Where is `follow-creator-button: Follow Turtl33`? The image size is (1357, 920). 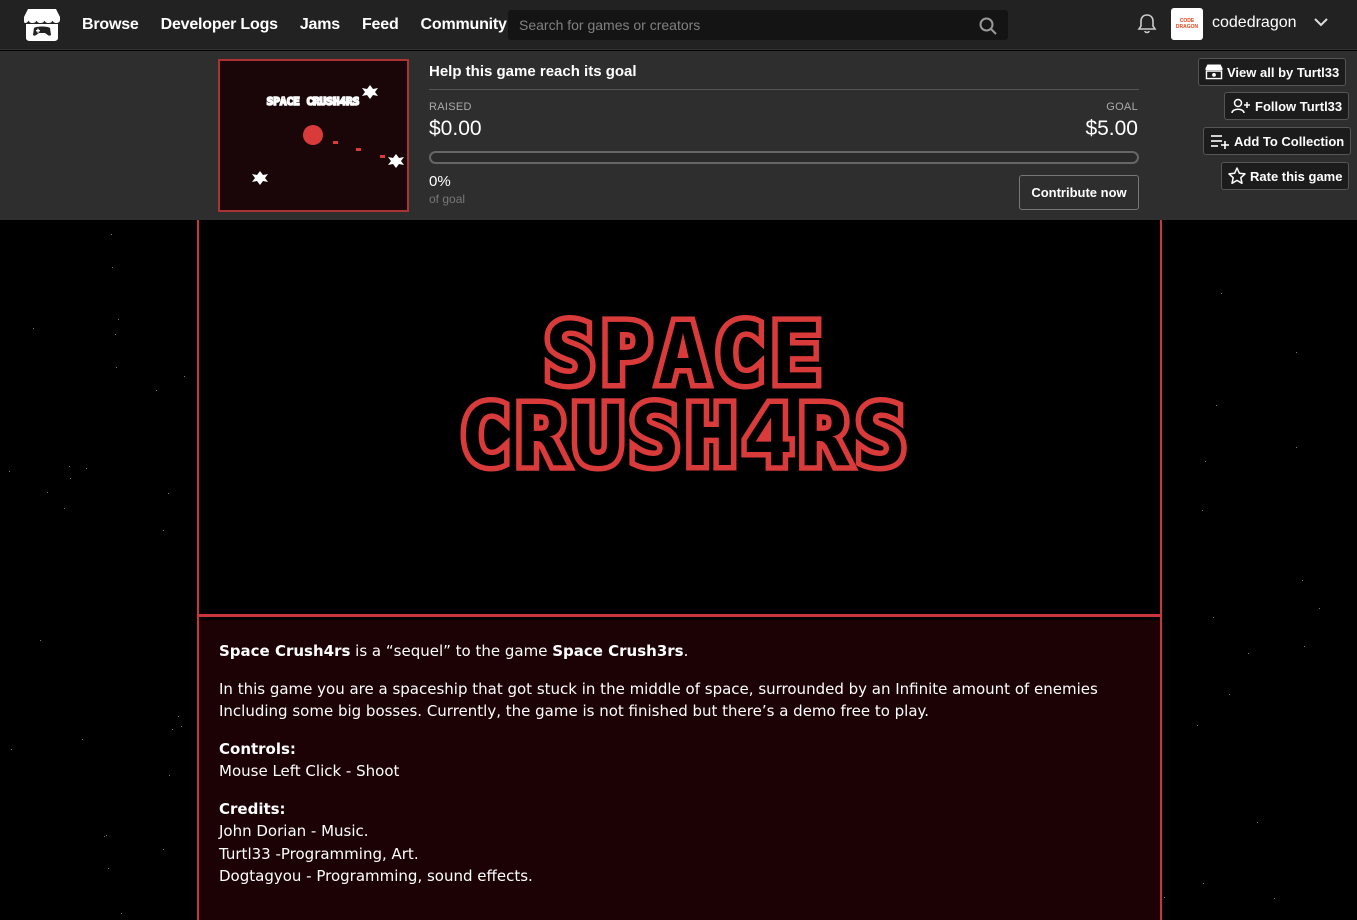
follow-creator-button: Follow Turtl33 is located at coordinates (1287, 106).